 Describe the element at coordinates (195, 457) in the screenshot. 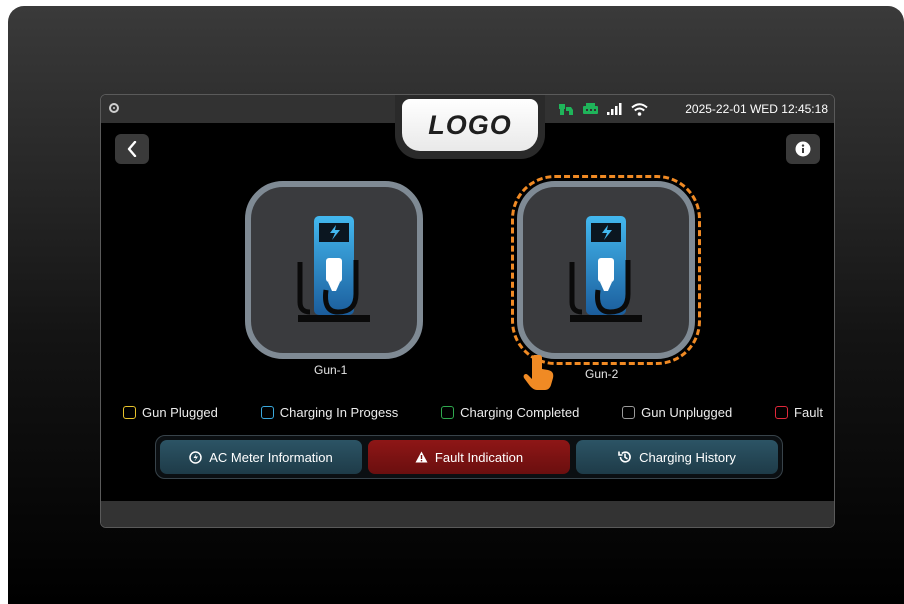

I see `meter-icon` at that location.